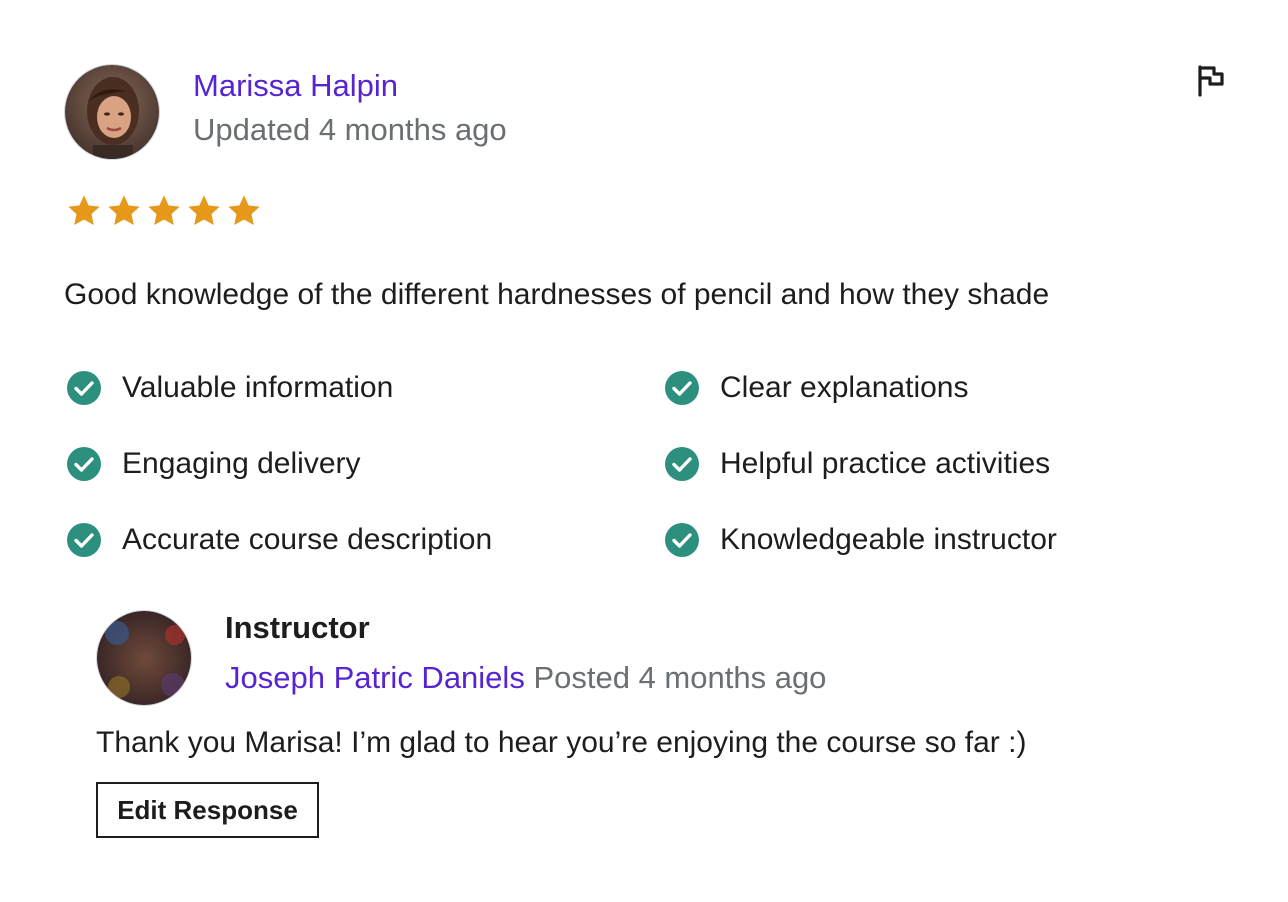  I want to click on instructor-role-label: Instructor, so click(297, 627).